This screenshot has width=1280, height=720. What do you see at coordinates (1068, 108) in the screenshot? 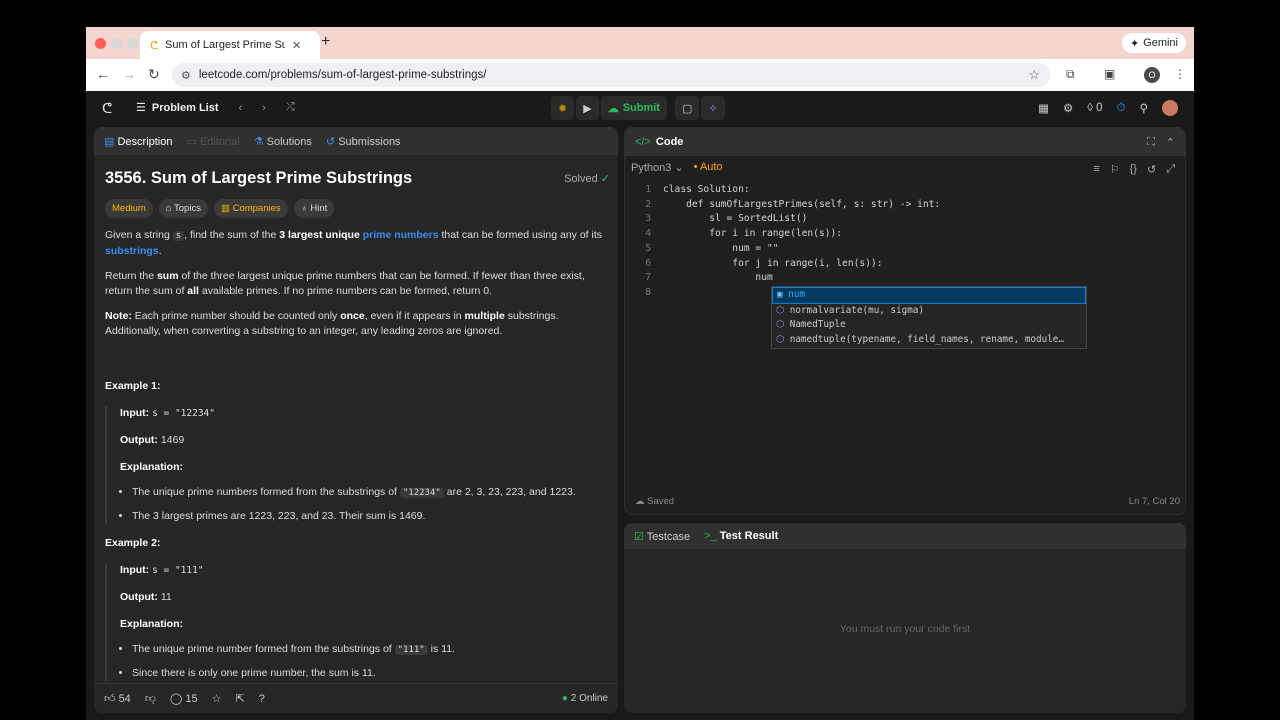
I see `settings-gear-icon: ⚙` at bounding box center [1068, 108].